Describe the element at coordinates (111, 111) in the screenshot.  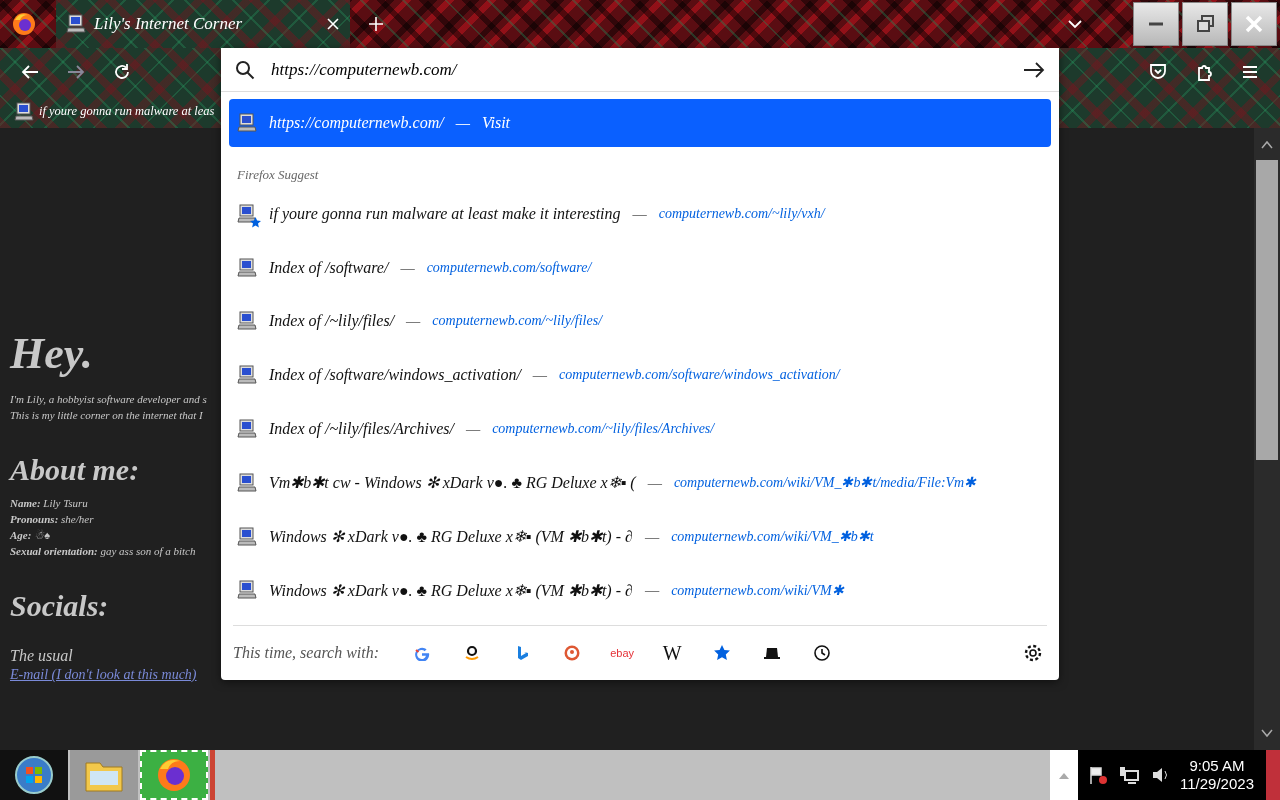
I see `bookmark-item: if youre gonna run malware at leas` at that location.